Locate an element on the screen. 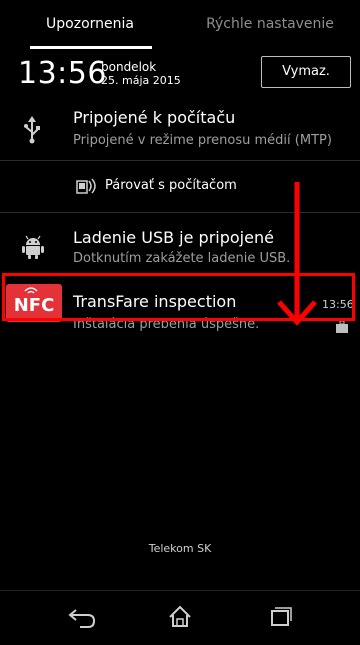 This screenshot has height=645, width=360. active-tab-indicator is located at coordinates (91, 47).